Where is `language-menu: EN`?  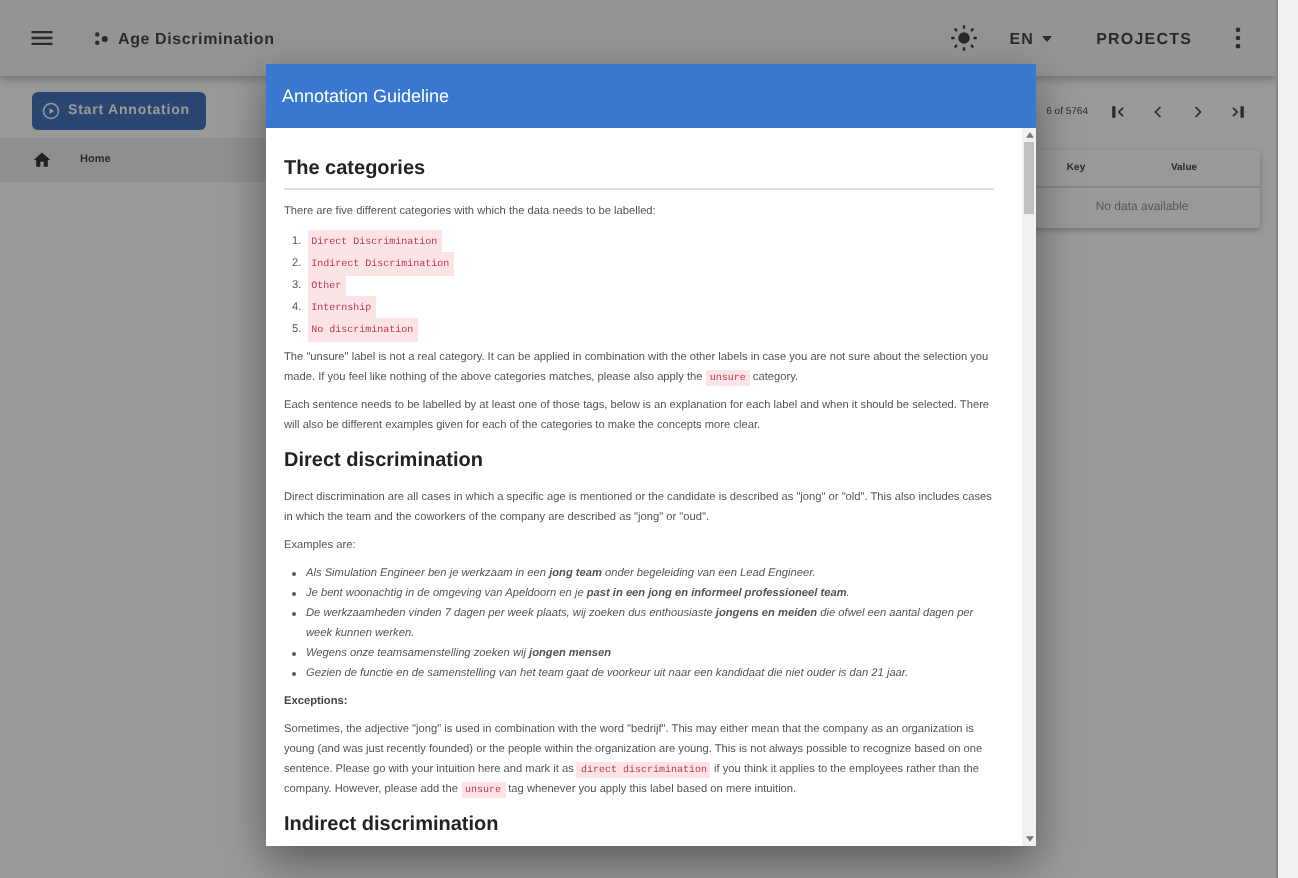 language-menu: EN is located at coordinates (1031, 38).